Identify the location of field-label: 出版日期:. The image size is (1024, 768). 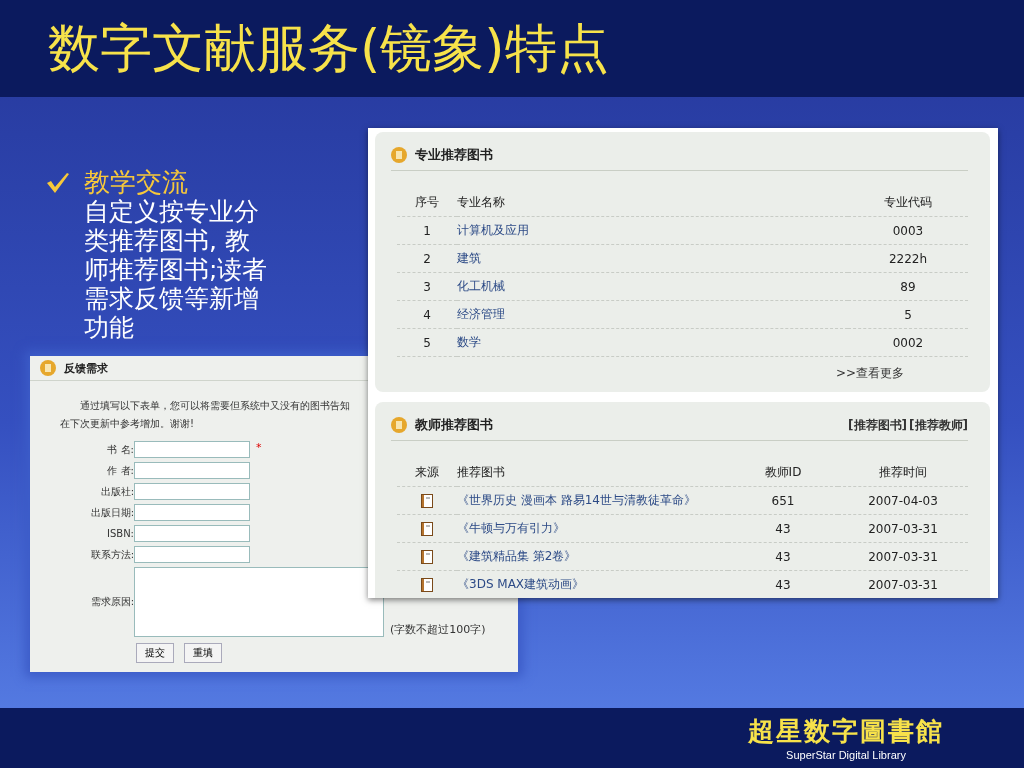
(111, 512).